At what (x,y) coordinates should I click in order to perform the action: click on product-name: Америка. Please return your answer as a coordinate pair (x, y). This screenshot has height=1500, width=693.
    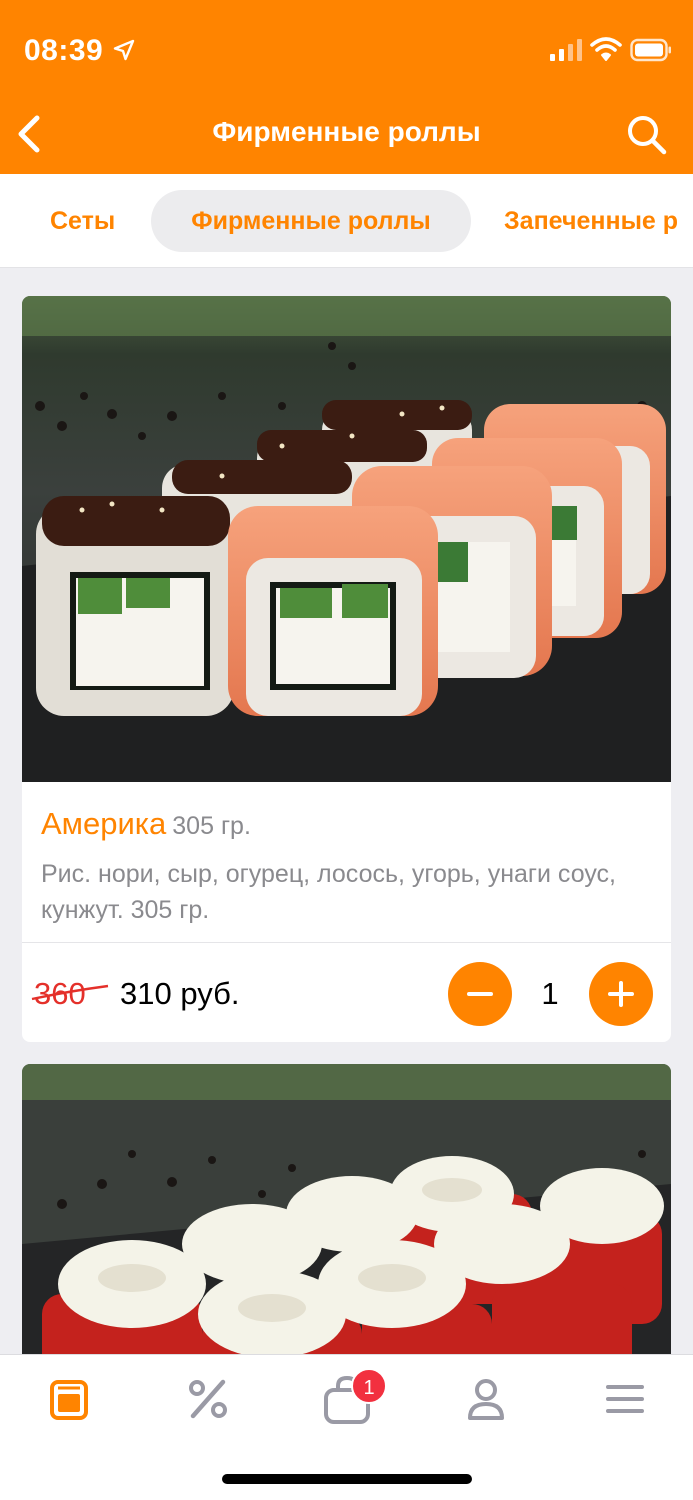
    Looking at the image, I should click on (104, 823).